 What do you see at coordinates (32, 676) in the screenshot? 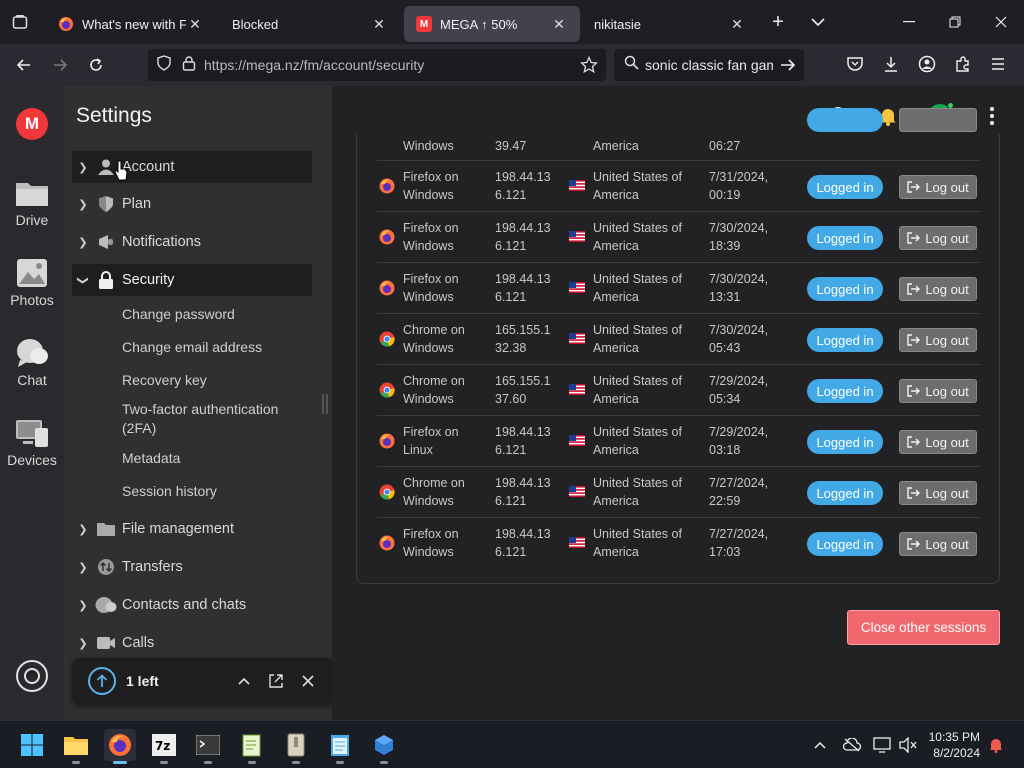
I see `backup-sync-icon` at bounding box center [32, 676].